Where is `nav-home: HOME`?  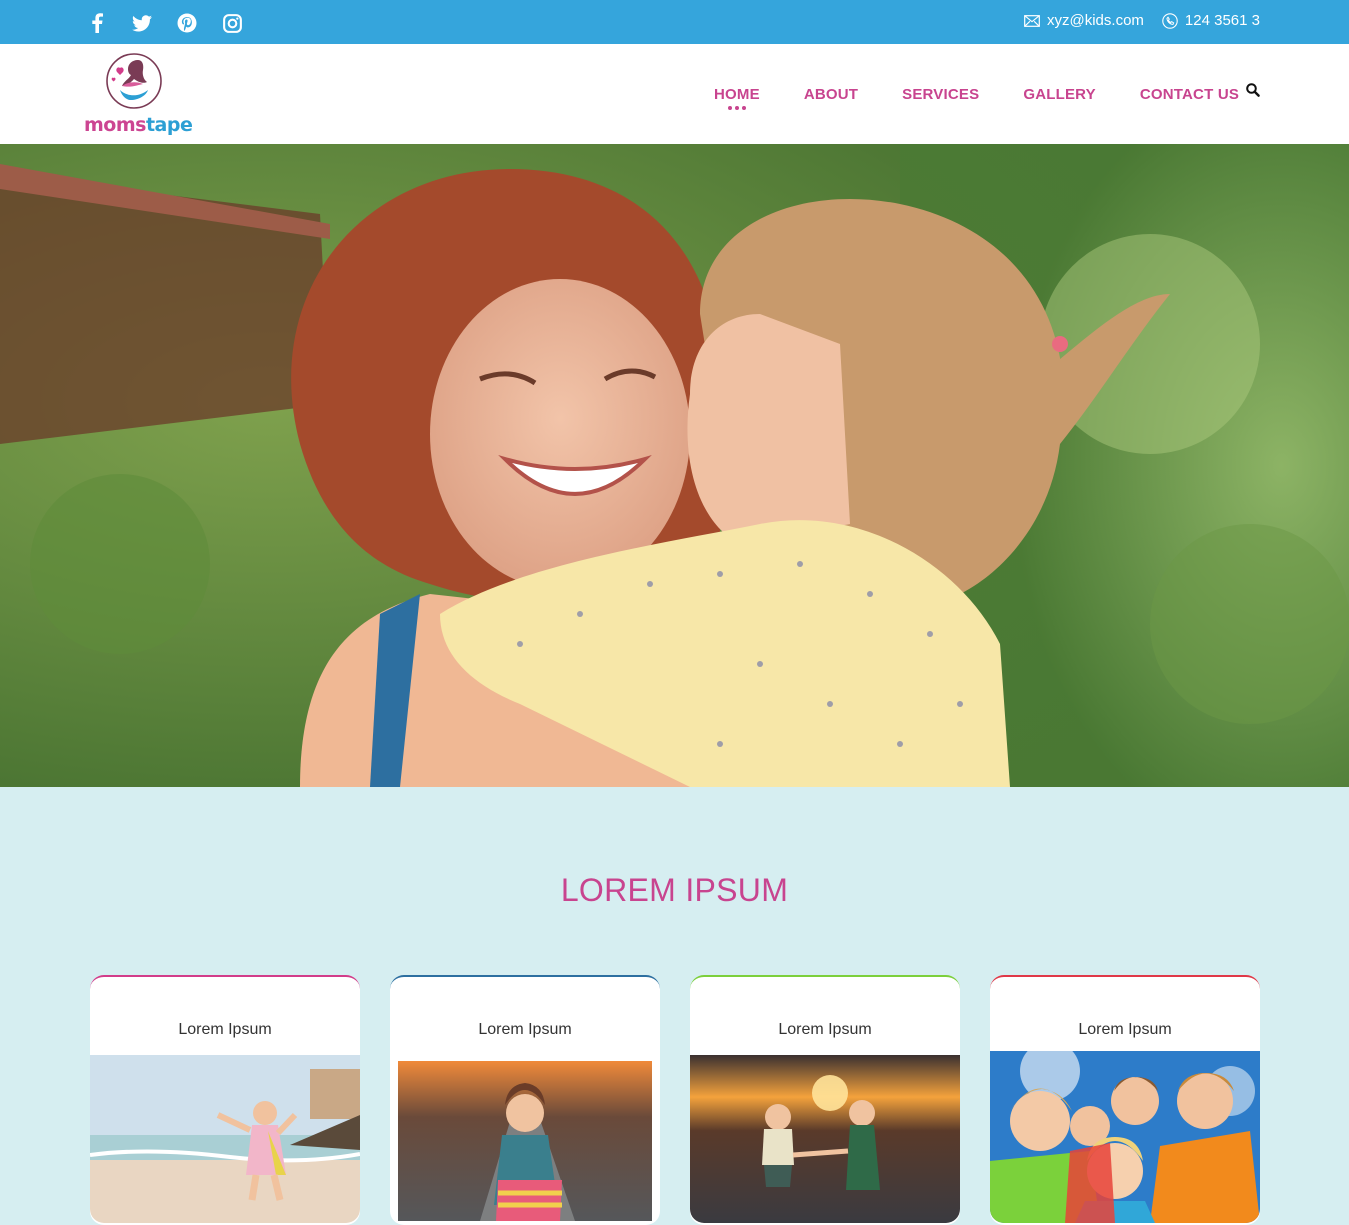 nav-home: HOME is located at coordinates (737, 98).